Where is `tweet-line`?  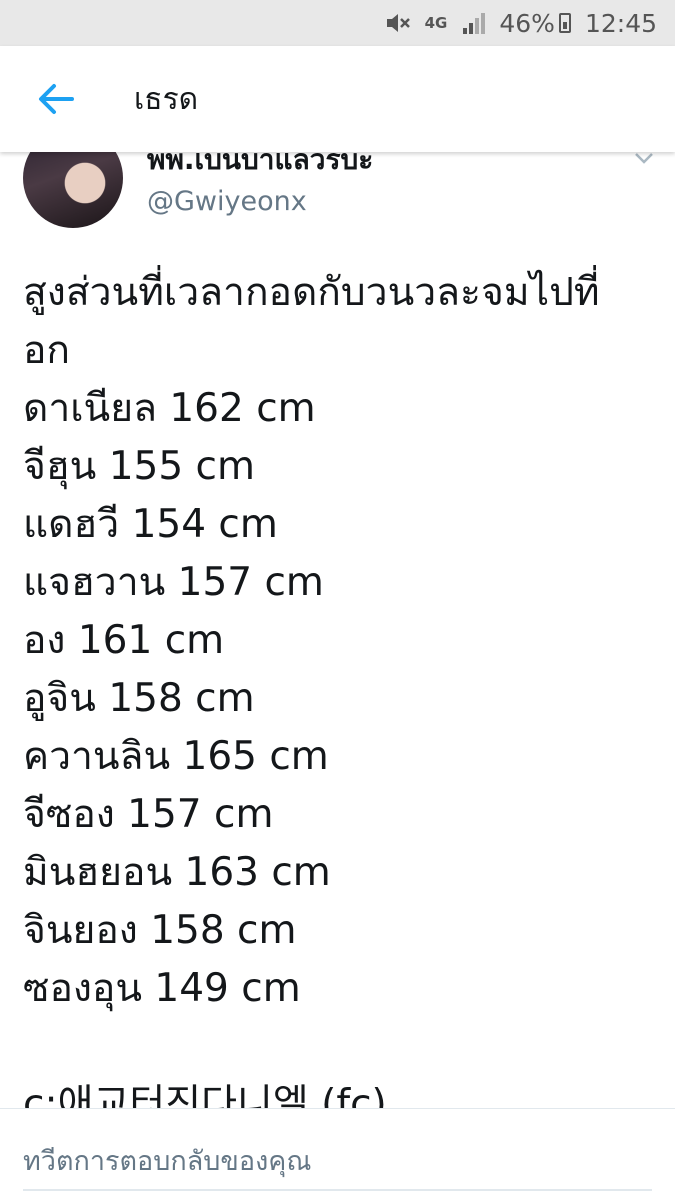
tweet-line is located at coordinates (343, 1047).